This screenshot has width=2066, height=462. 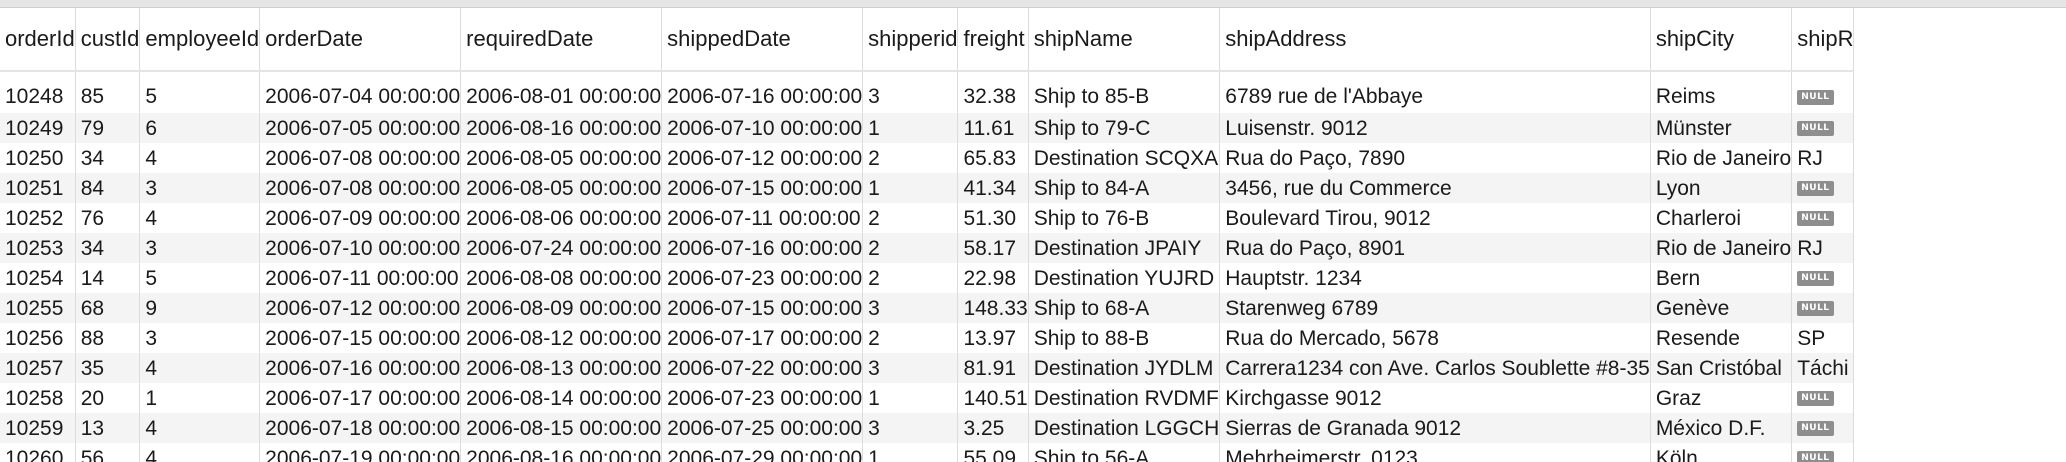 What do you see at coordinates (1124, 218) in the screenshot?
I see `cell-shipname: Ship to 76-B` at bounding box center [1124, 218].